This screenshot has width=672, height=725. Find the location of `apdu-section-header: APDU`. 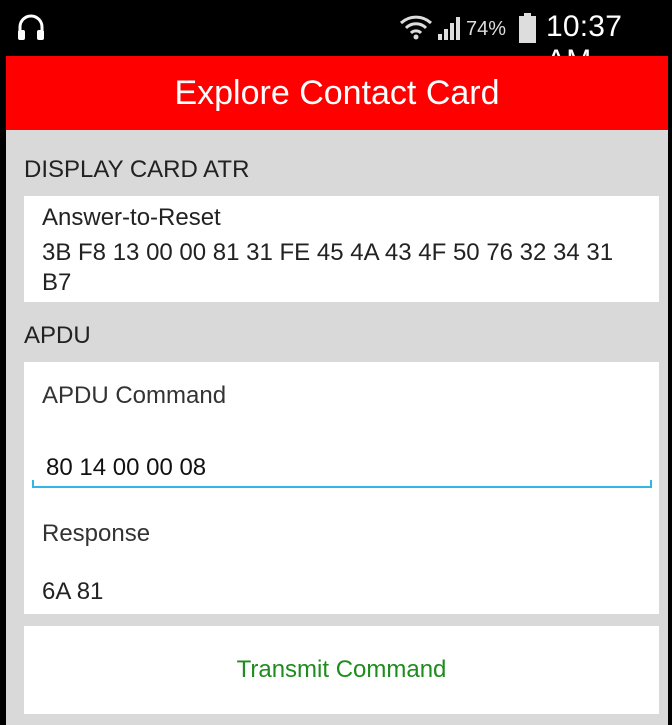

apdu-section-header: APDU is located at coordinates (57, 335).